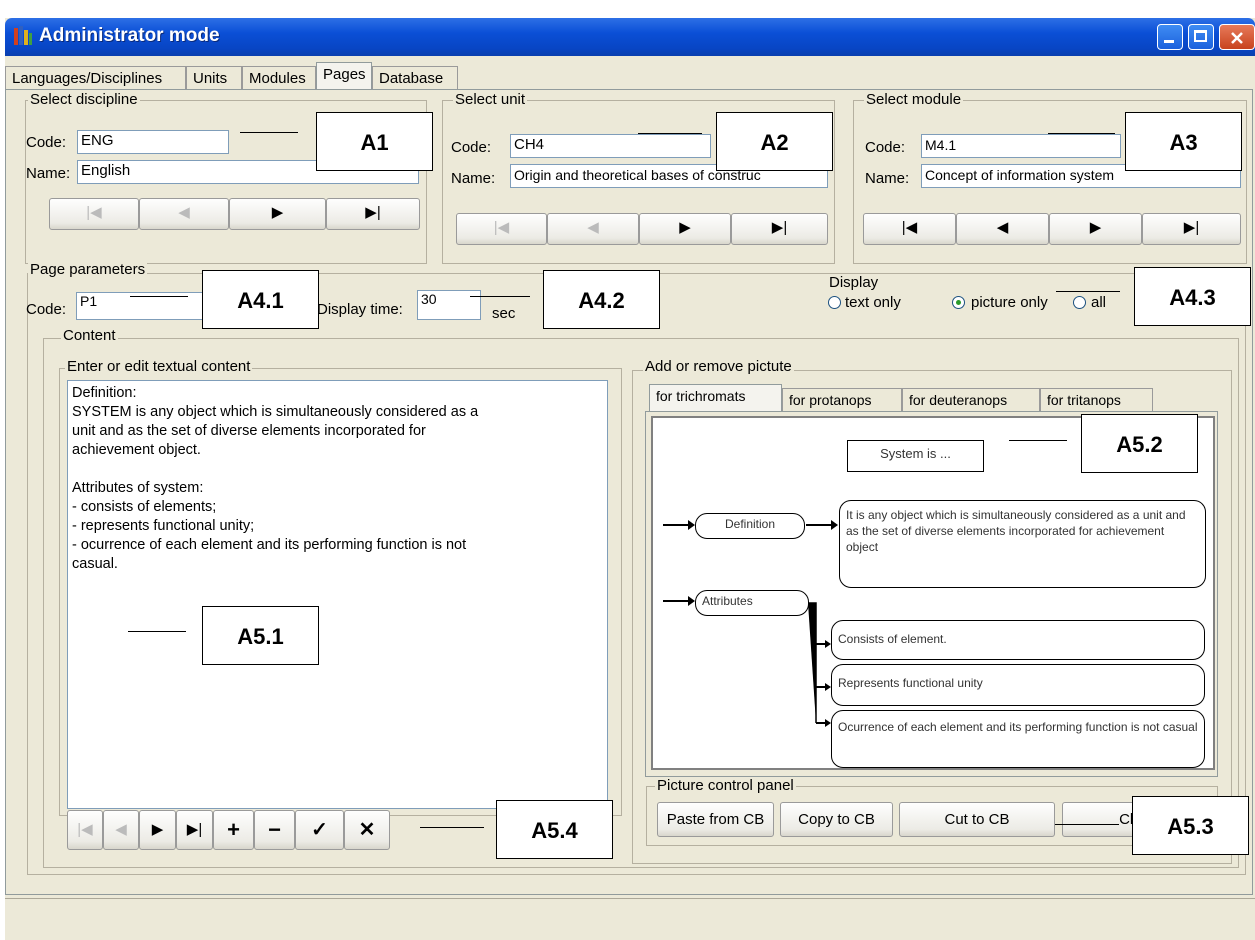 Image resolution: width=1255 pixels, height=940 pixels. What do you see at coordinates (473, 178) in the screenshot?
I see `unit-name-label: Name:` at bounding box center [473, 178].